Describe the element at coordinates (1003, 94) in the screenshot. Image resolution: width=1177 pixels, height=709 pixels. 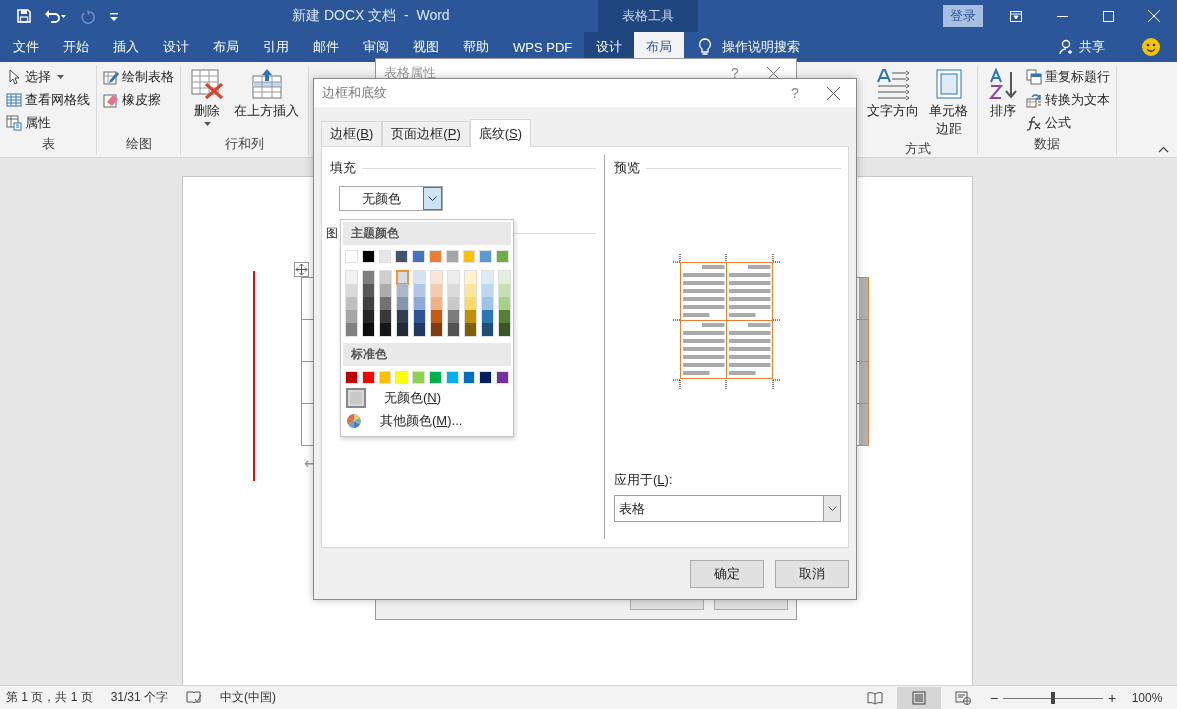
I see `sort-button: 排序` at that location.